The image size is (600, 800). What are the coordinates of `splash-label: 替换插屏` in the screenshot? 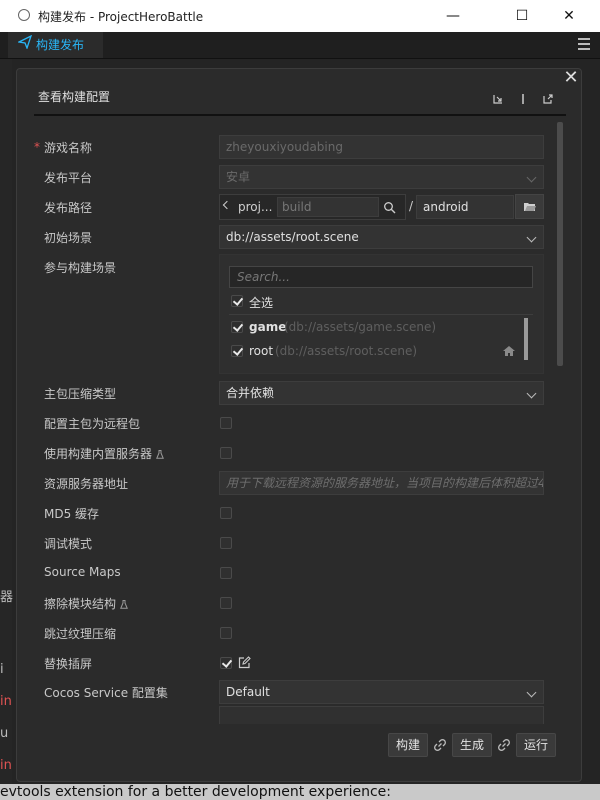 It's located at (68, 664).